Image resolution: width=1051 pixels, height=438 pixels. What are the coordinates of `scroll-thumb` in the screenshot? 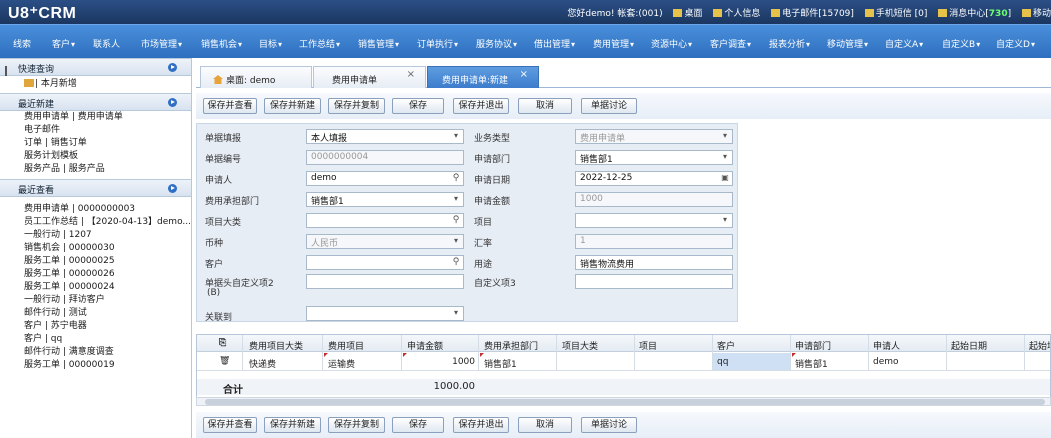 It's located at (625, 402).